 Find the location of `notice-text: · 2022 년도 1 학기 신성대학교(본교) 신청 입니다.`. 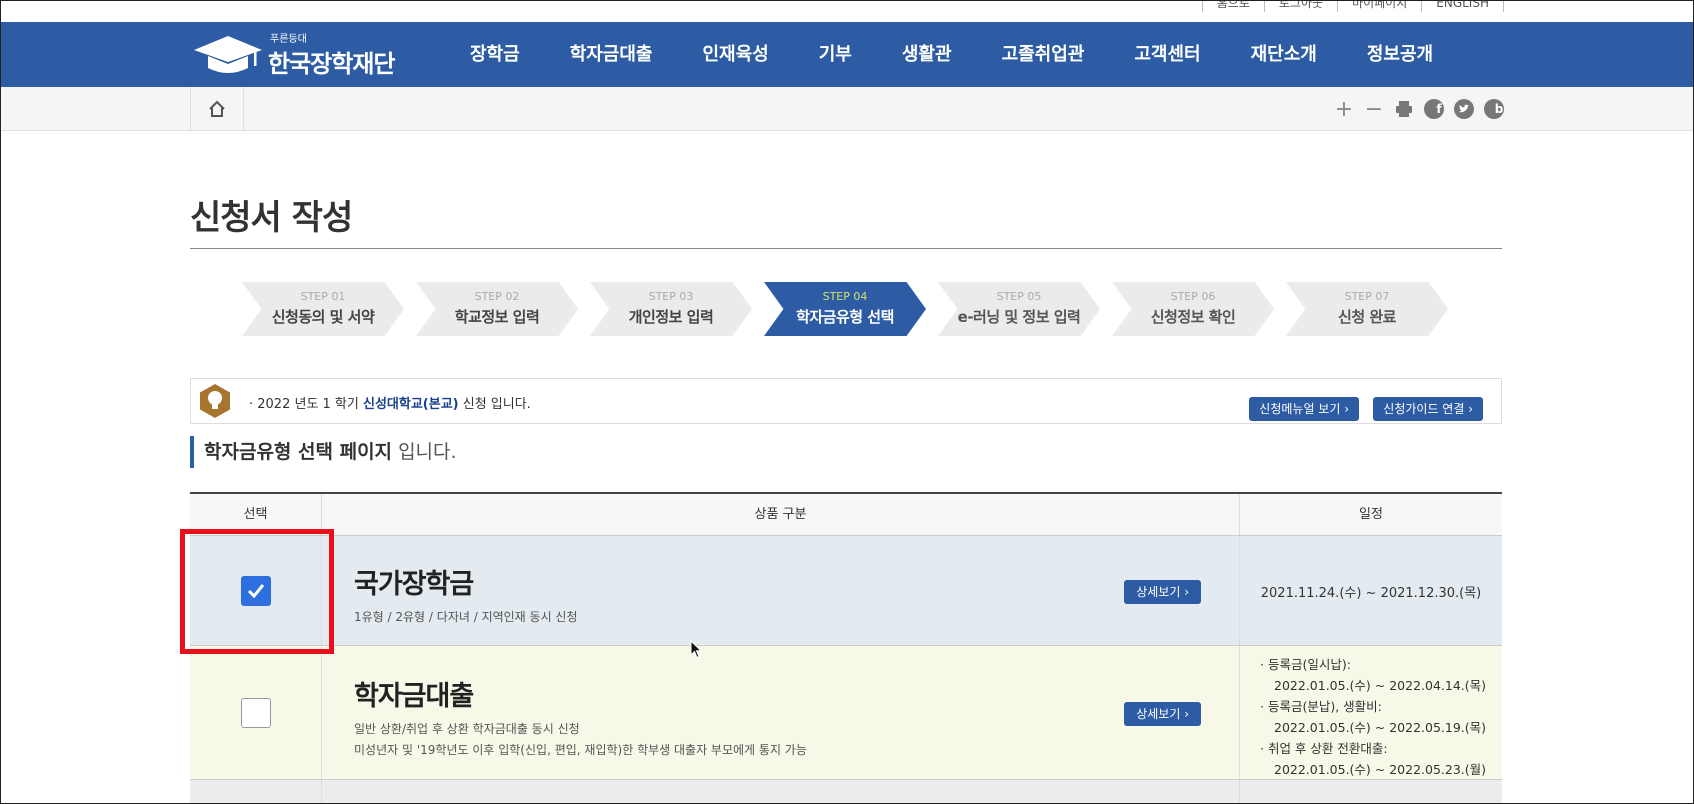

notice-text: · 2022 년도 1 학기 신성대학교(본교) 신청 입니다. is located at coordinates (390, 402).